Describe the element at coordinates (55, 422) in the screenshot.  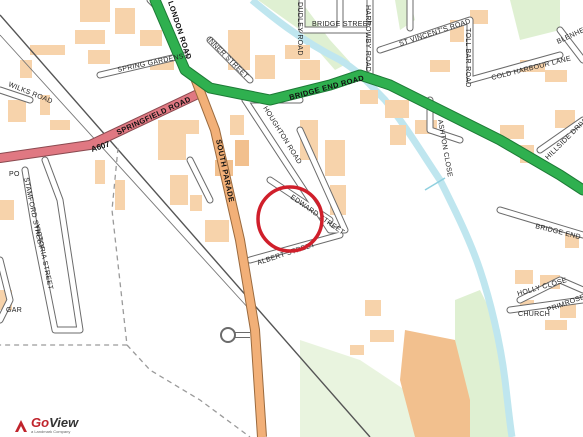
I see `goview-wordmark: GoView` at that location.